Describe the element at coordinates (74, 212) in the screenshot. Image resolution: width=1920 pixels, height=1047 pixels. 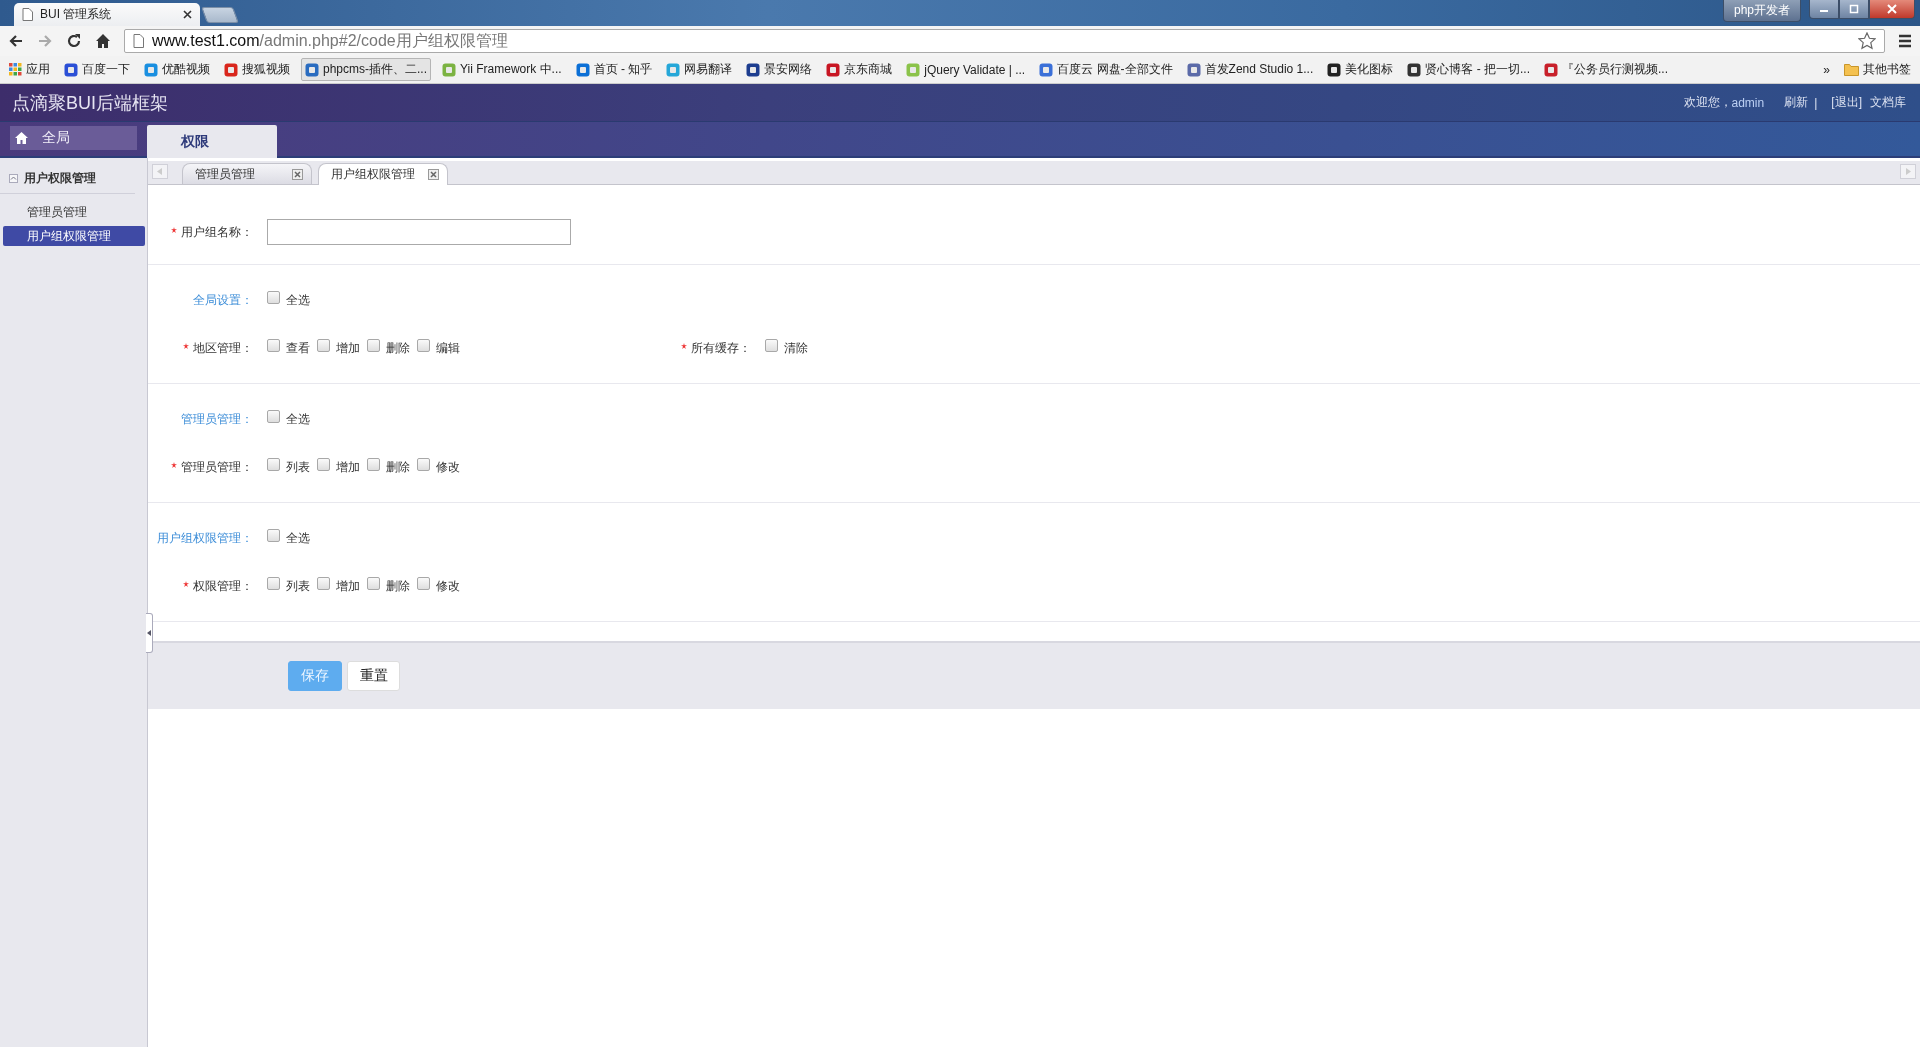
I see `sidebar-item: 管理员管理` at that location.